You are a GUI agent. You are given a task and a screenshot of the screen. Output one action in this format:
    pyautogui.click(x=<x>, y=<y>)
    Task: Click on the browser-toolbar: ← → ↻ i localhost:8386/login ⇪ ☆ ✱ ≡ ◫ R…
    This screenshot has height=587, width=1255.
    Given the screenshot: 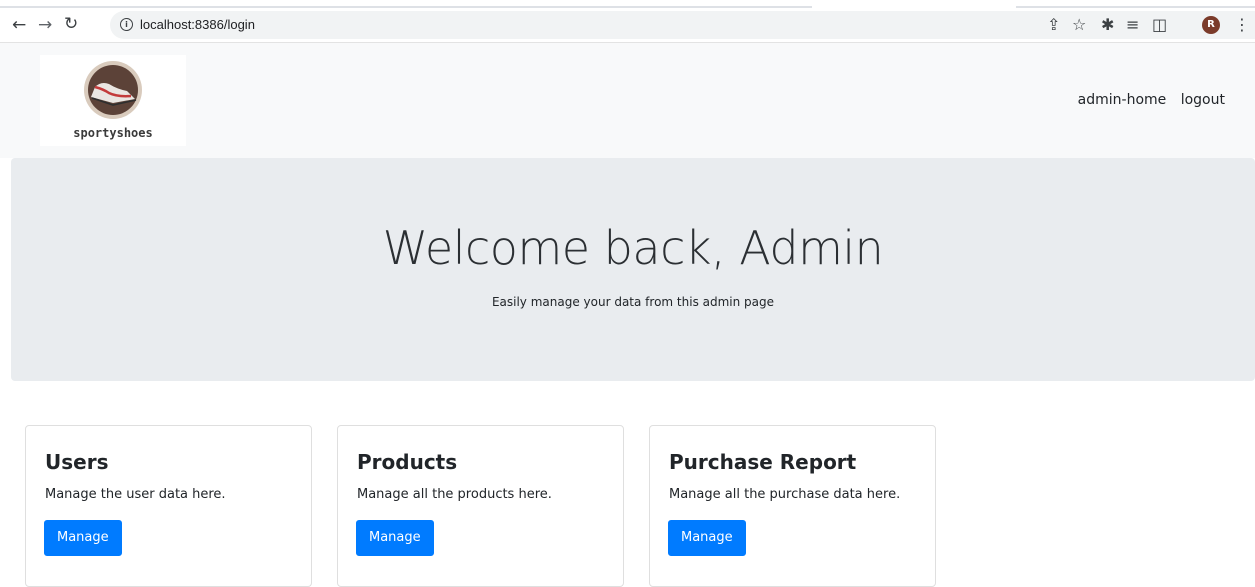 What is the action you would take?
    pyautogui.click(x=627, y=25)
    